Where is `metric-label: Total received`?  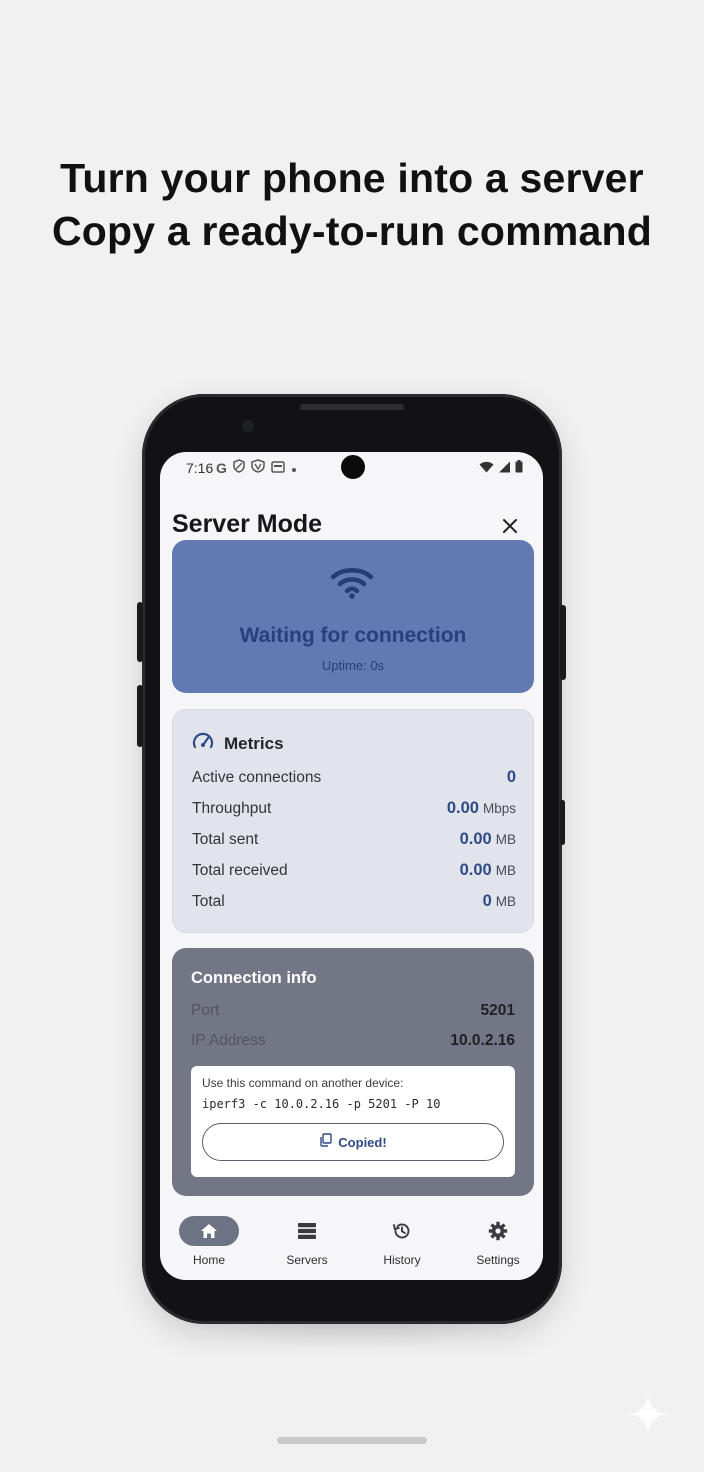 metric-label: Total received is located at coordinates (240, 870).